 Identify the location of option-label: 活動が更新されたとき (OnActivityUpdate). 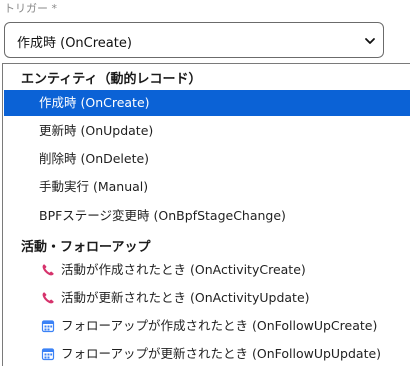
(185, 297).